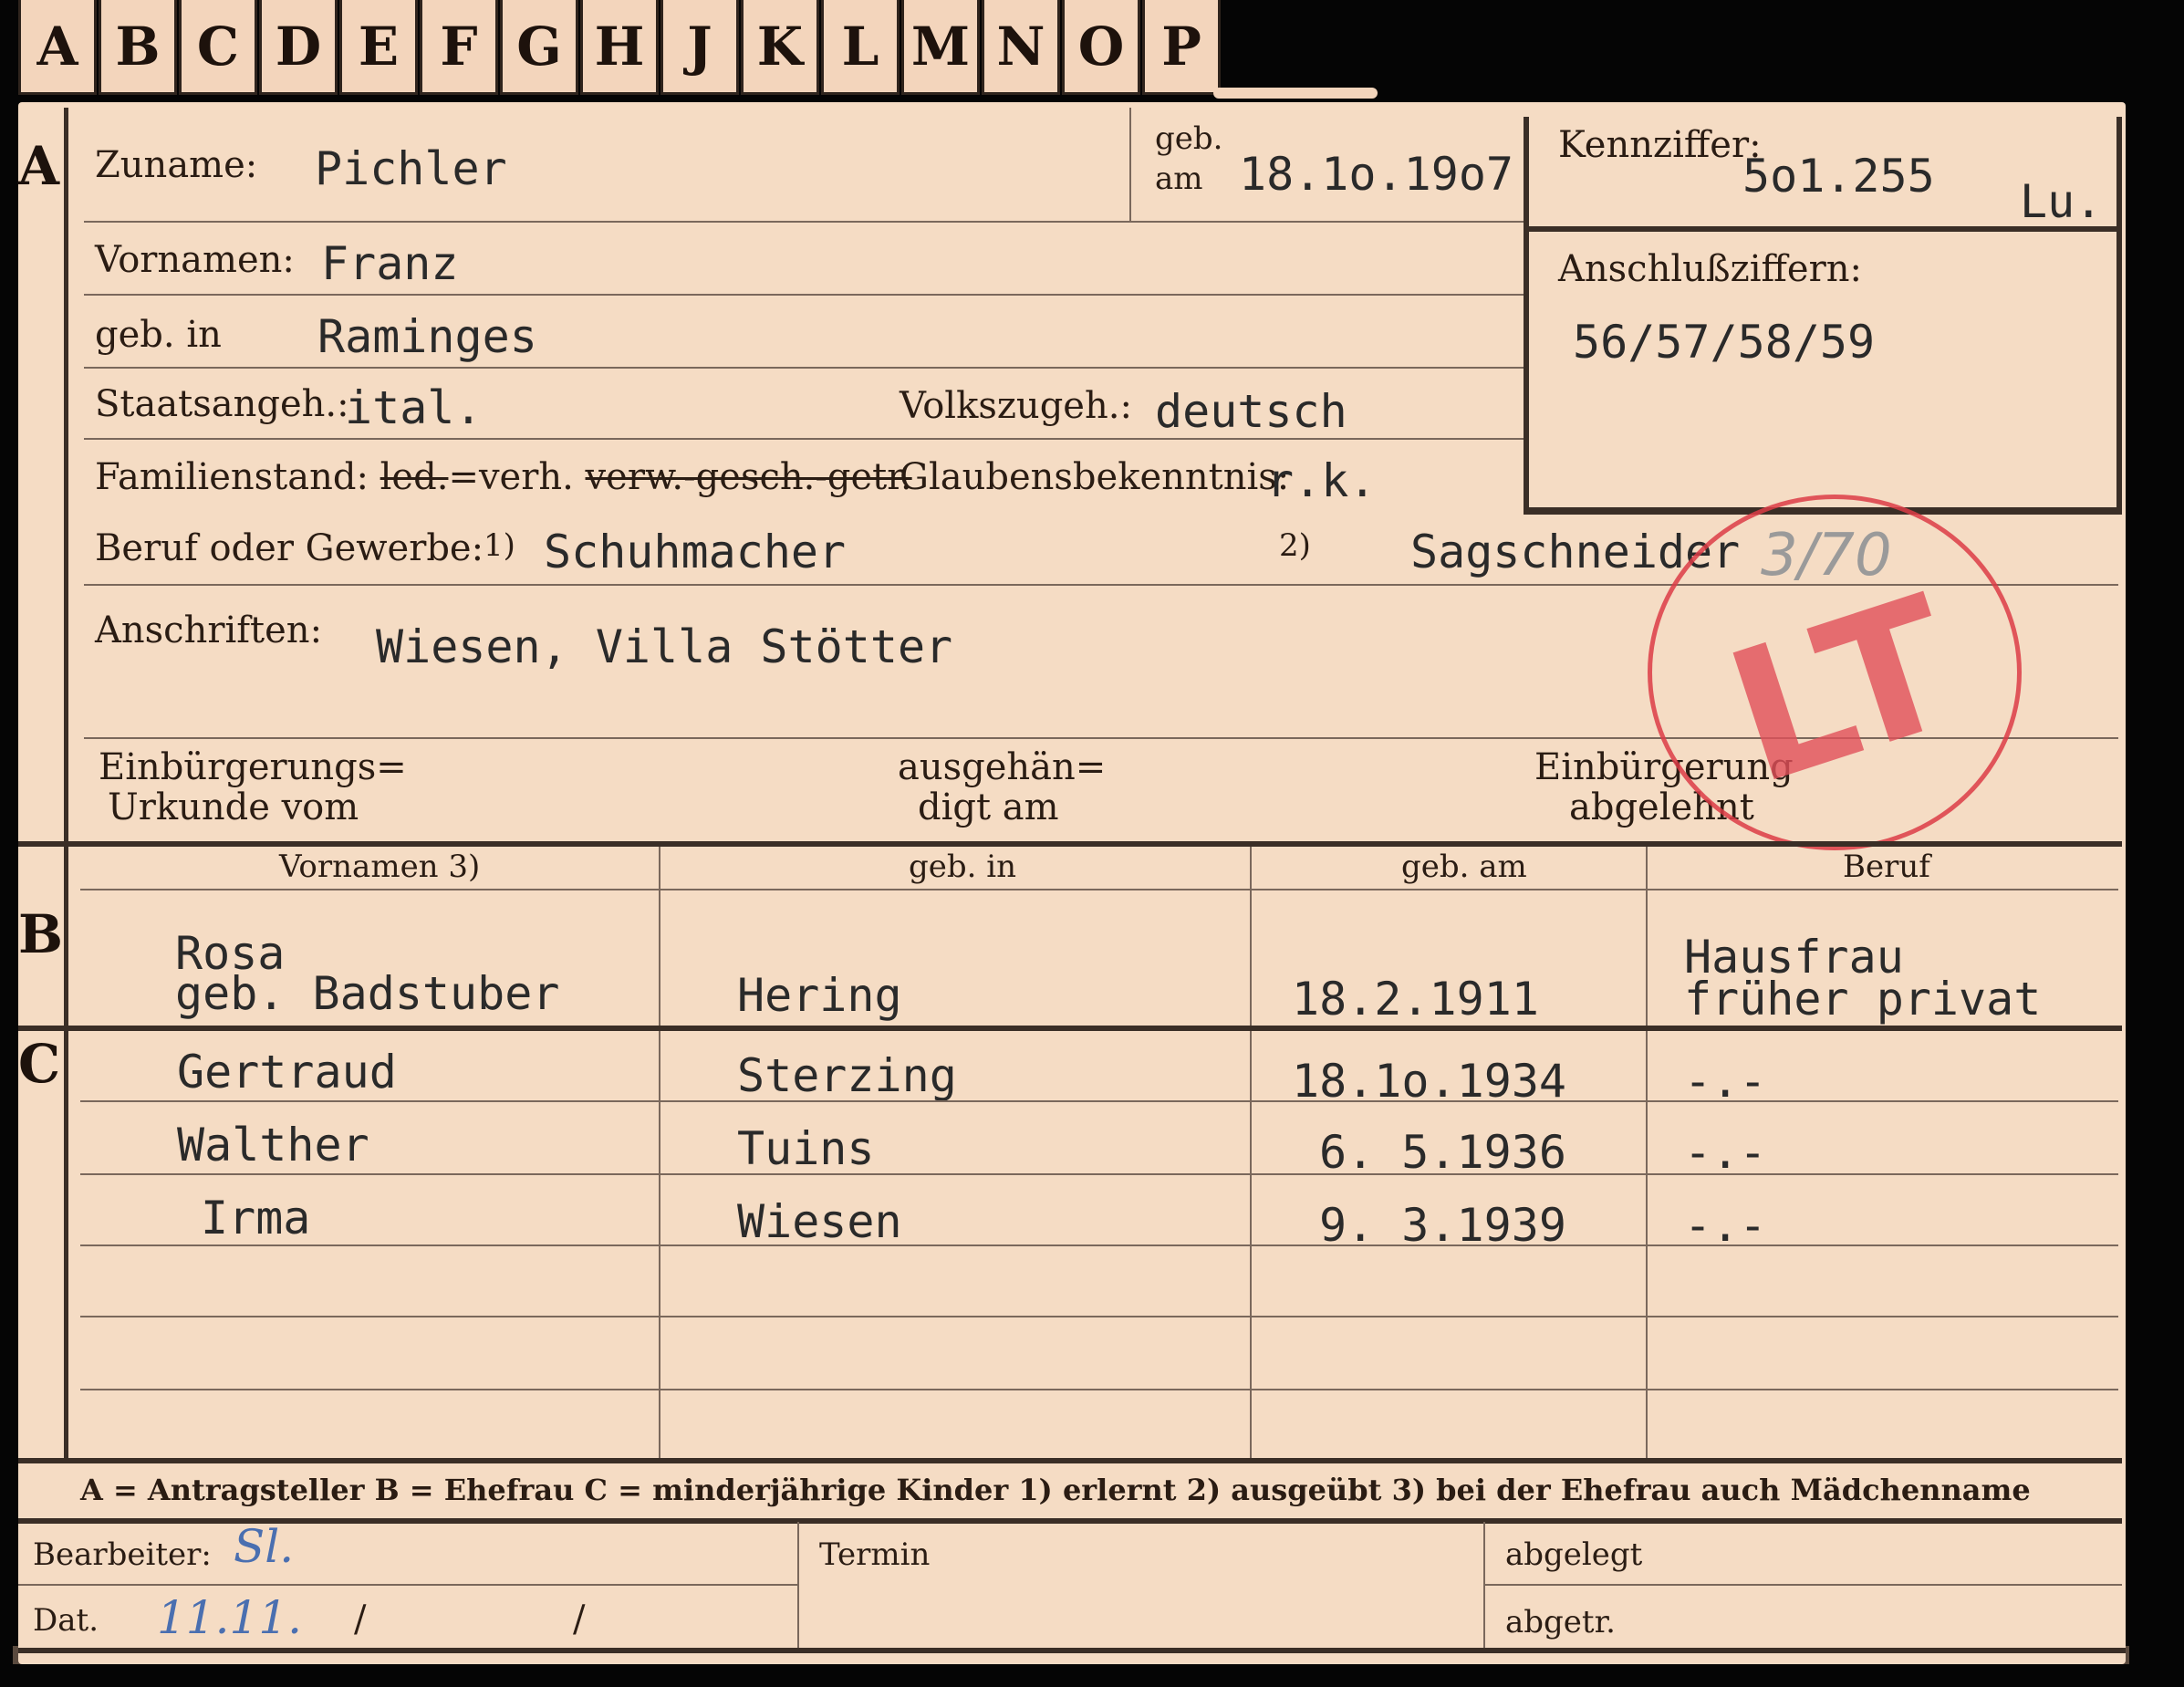 The height and width of the screenshot is (1687, 2184). What do you see at coordinates (780, 48) in the screenshot?
I see `index-tab-k: K` at bounding box center [780, 48].